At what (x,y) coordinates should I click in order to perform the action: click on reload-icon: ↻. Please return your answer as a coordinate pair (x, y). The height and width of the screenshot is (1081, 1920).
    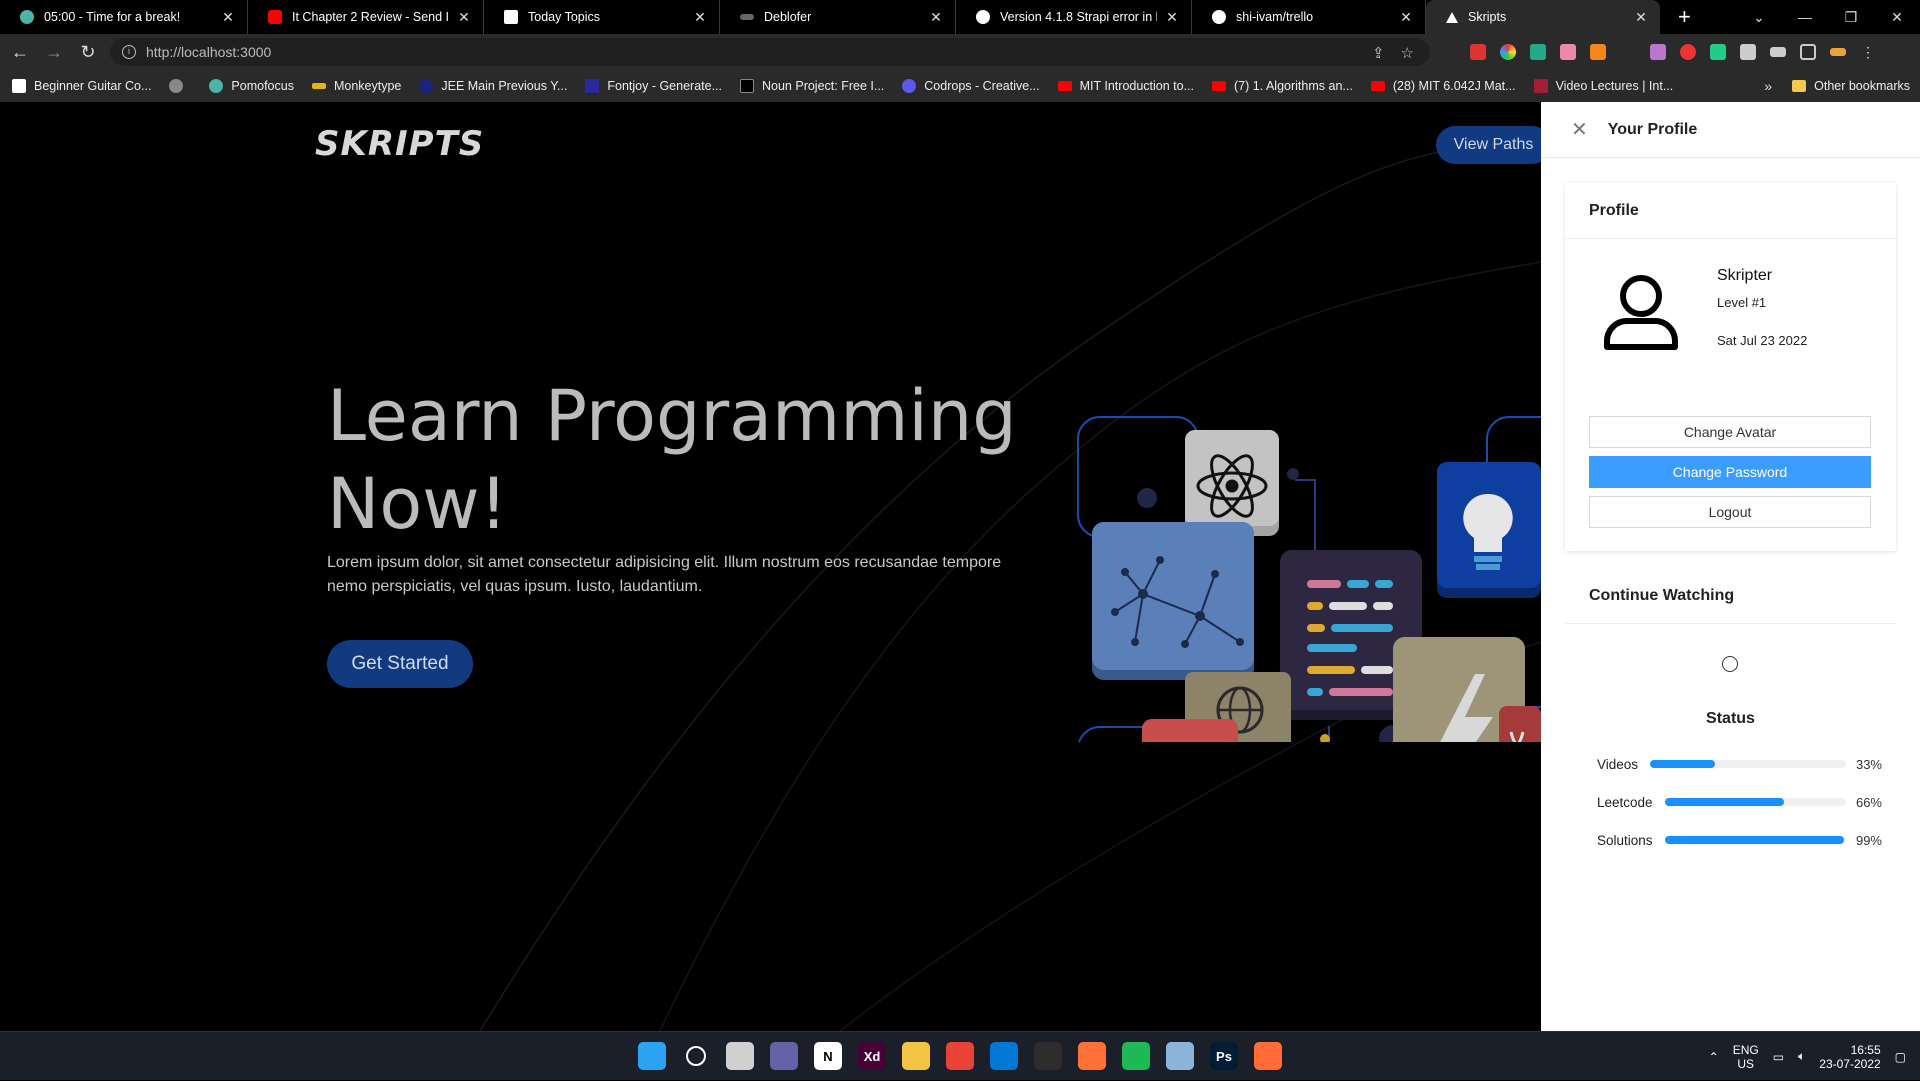
    Looking at the image, I should click on (88, 52).